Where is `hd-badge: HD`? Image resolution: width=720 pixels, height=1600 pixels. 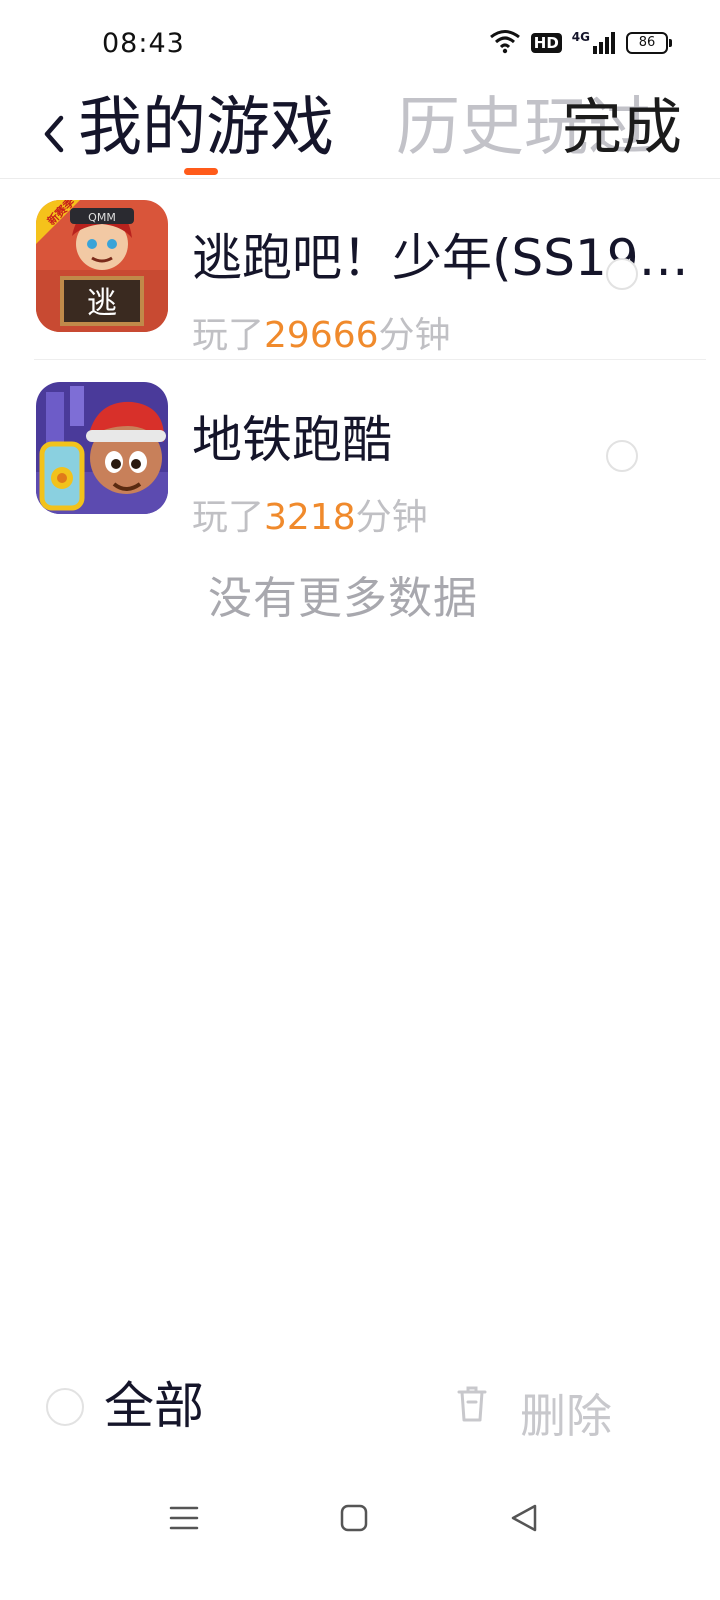 hd-badge: HD is located at coordinates (546, 43).